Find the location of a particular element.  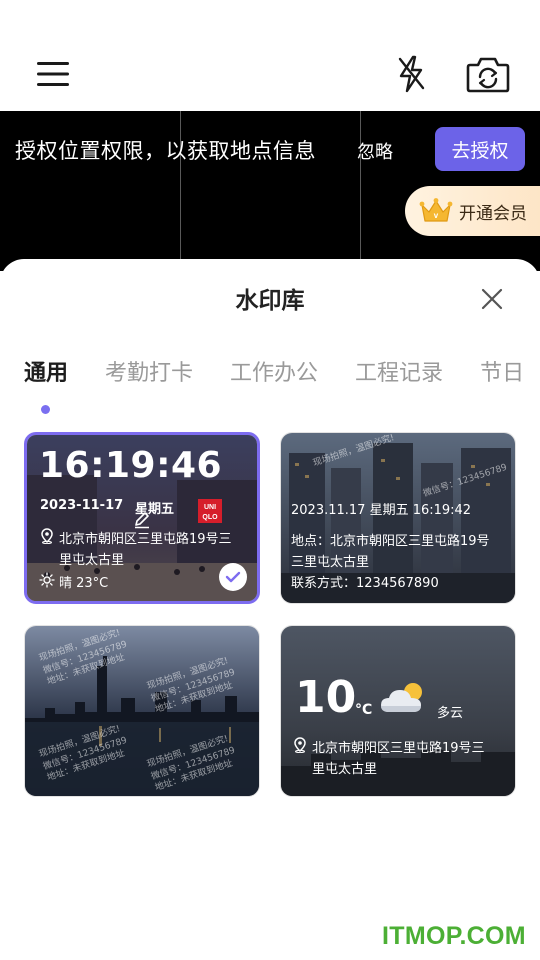

watermark-date: 2023-11-17 is located at coordinates (82, 505).